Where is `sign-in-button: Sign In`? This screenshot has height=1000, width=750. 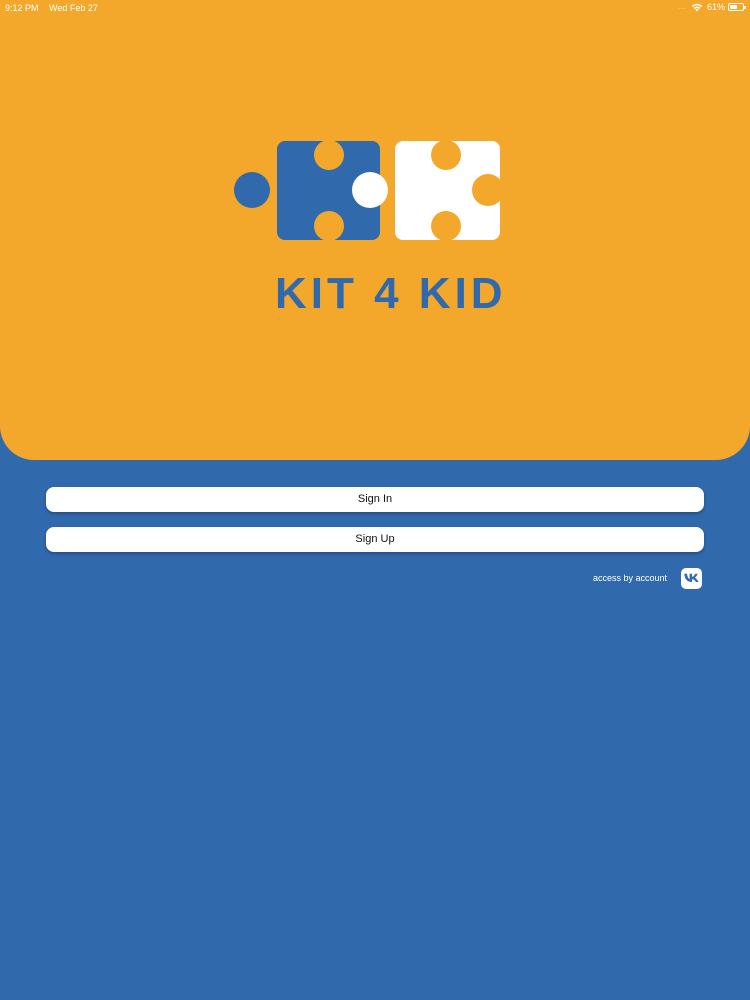
sign-in-button: Sign In is located at coordinates (375, 499).